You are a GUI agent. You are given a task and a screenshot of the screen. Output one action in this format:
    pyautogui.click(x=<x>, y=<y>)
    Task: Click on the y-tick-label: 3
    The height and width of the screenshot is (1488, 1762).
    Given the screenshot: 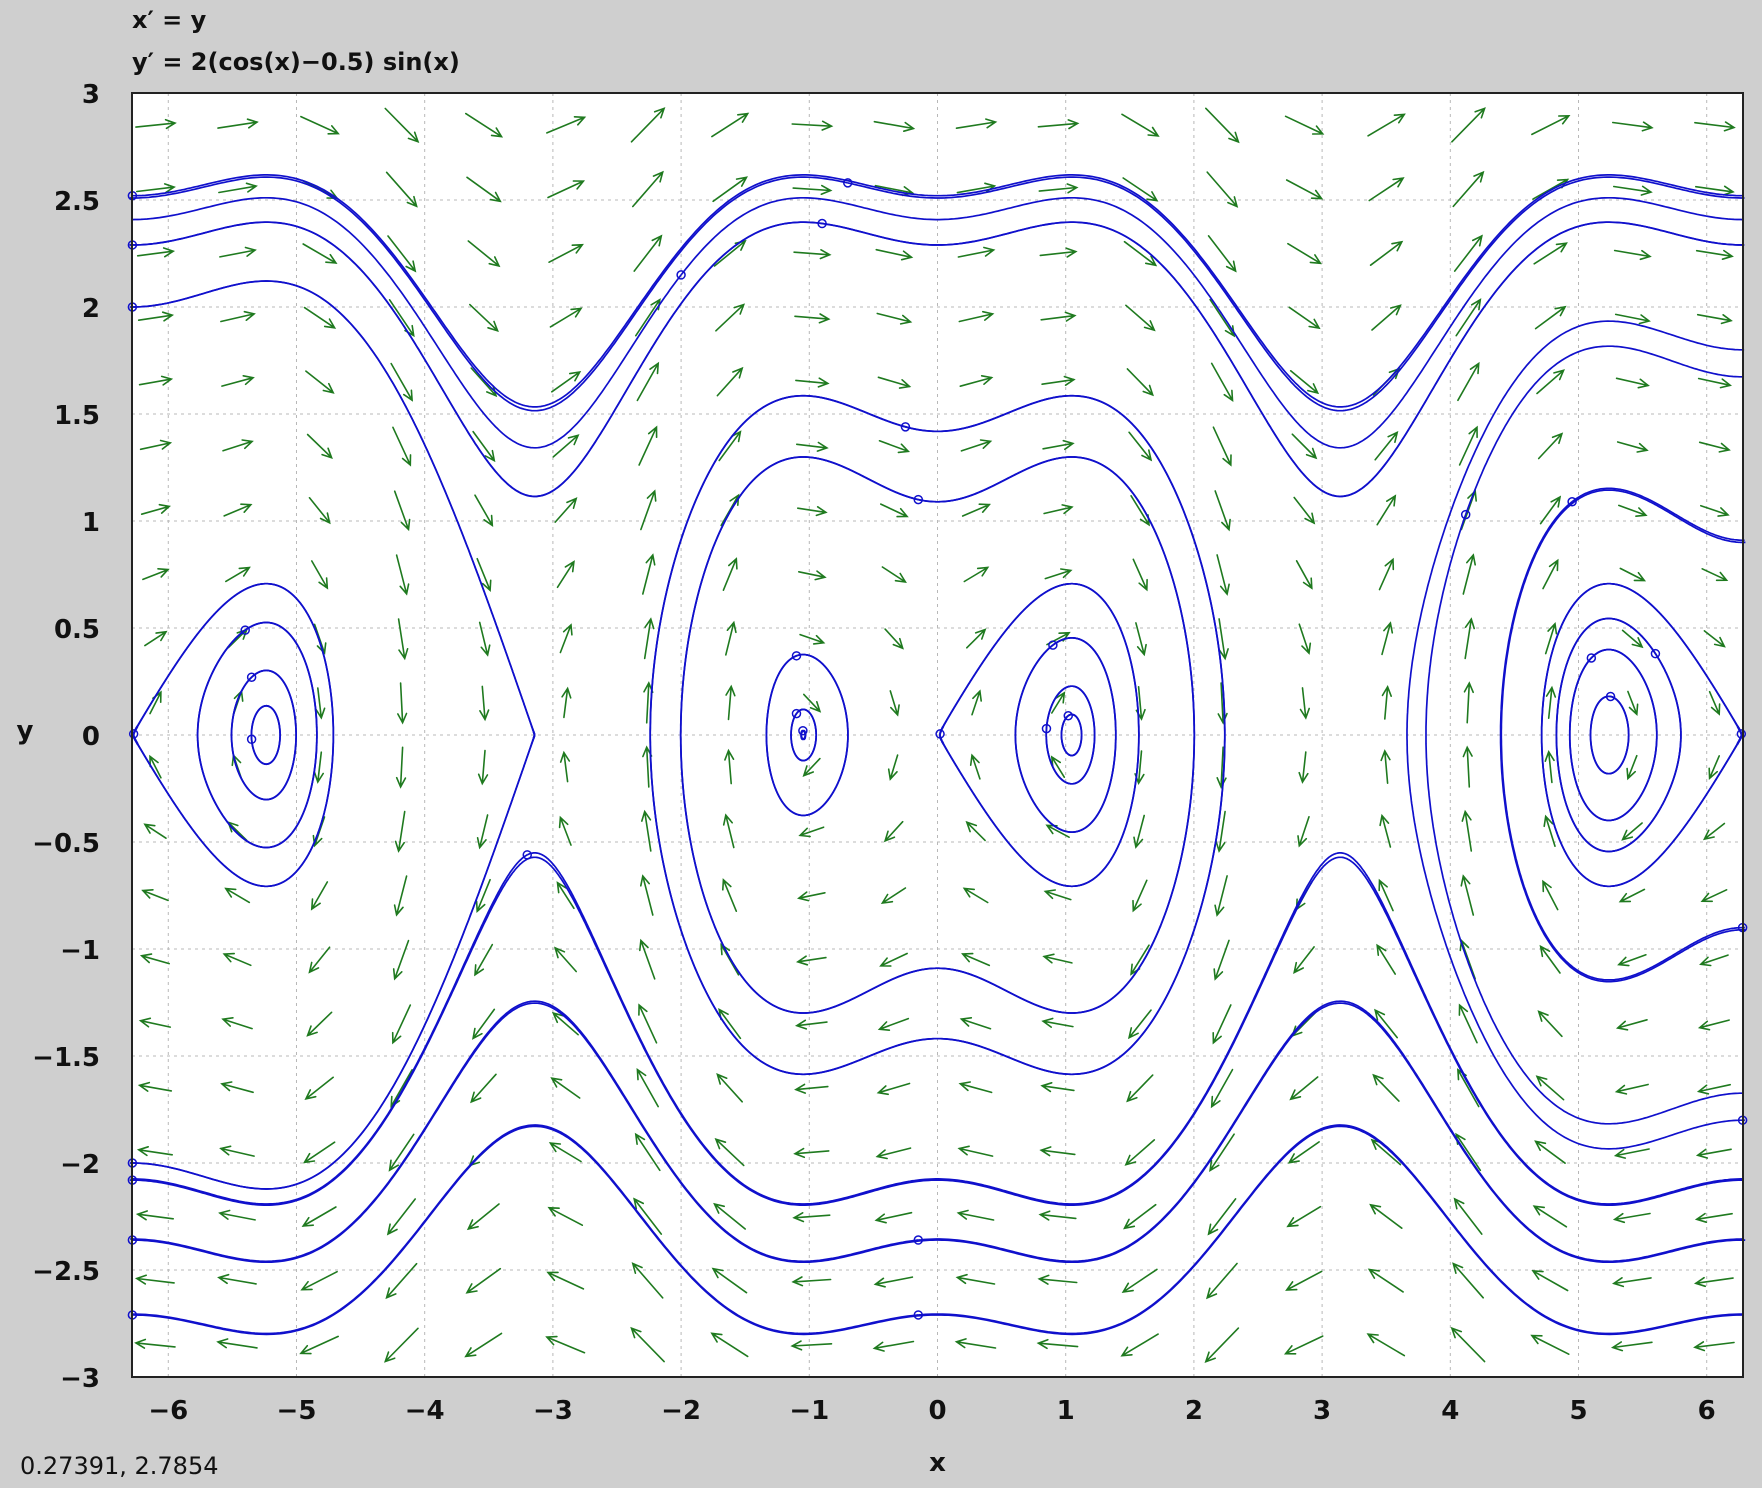 What is the action you would take?
    pyautogui.click(x=91, y=95)
    